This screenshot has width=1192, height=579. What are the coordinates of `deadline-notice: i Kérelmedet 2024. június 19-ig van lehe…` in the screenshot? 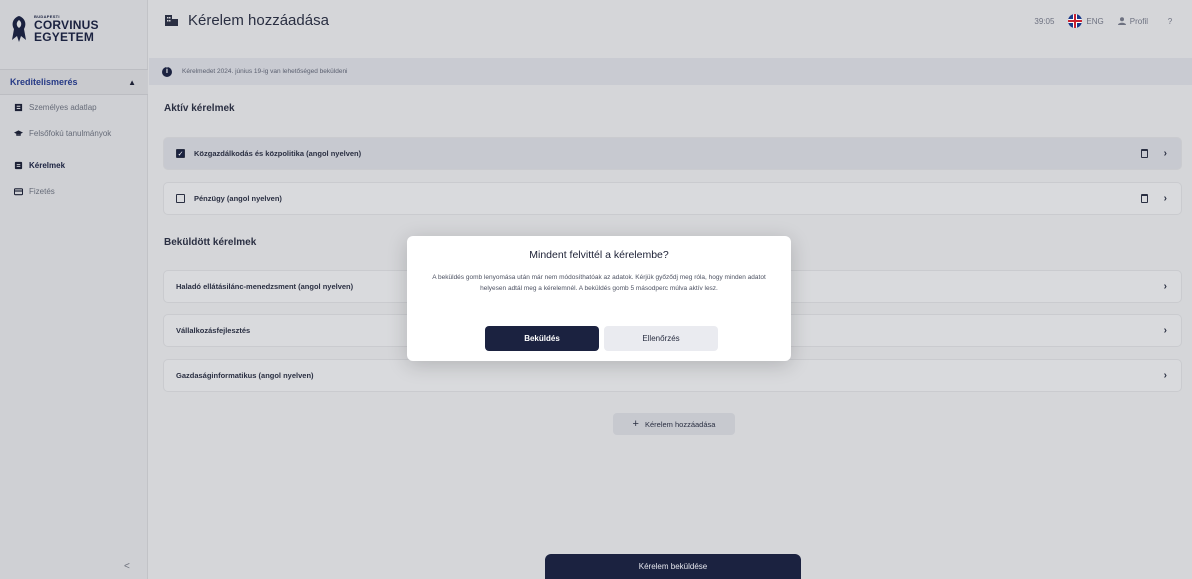 It's located at (670, 71).